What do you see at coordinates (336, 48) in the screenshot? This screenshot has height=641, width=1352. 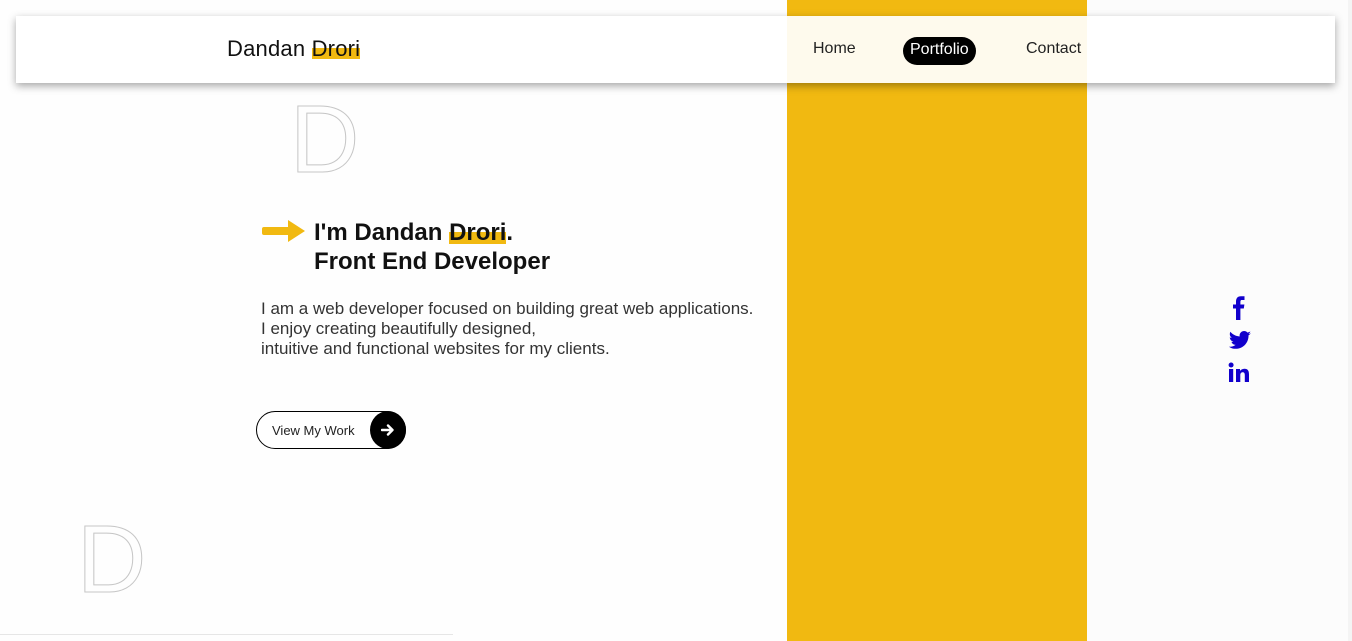 I see `brand-last-name: Drori` at bounding box center [336, 48].